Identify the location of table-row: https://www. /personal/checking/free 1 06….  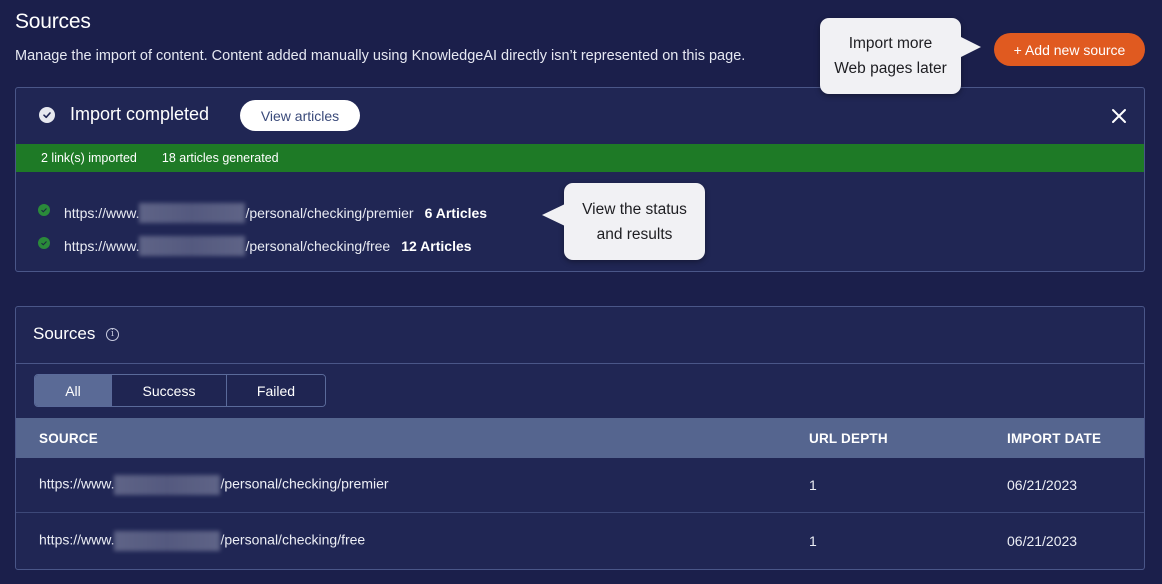
(580, 540).